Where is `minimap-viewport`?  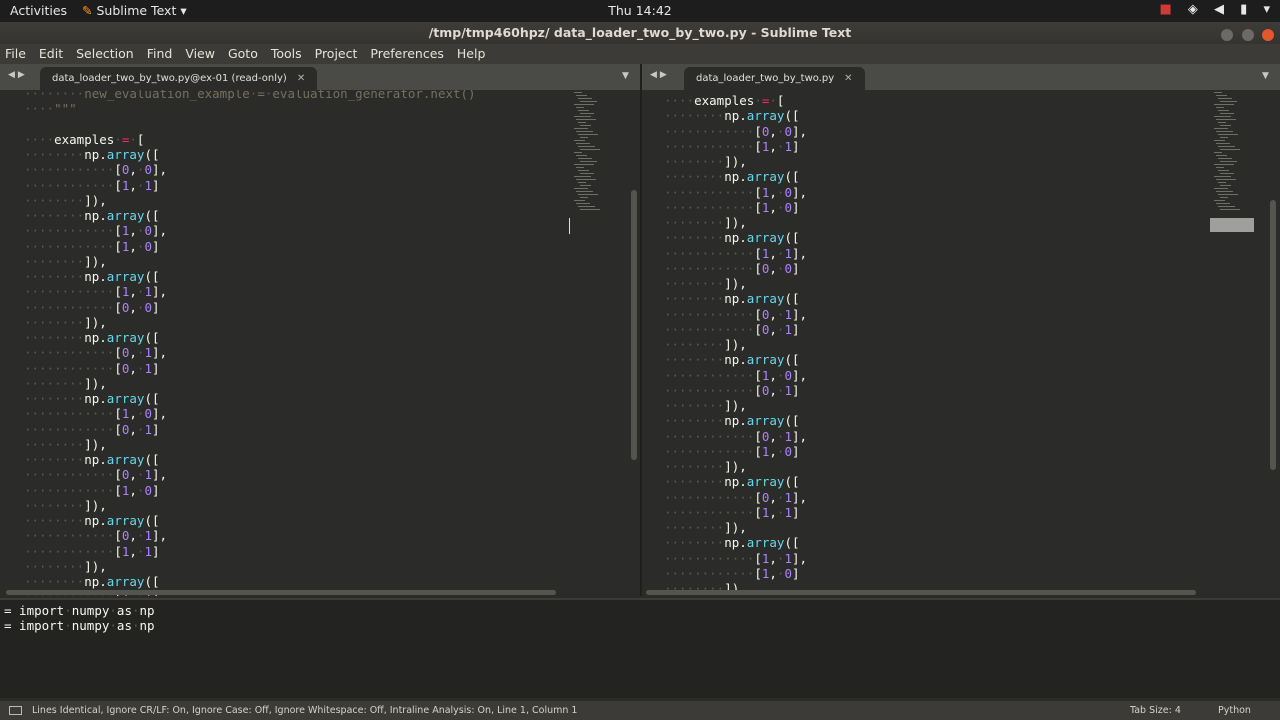 minimap-viewport is located at coordinates (1232, 225).